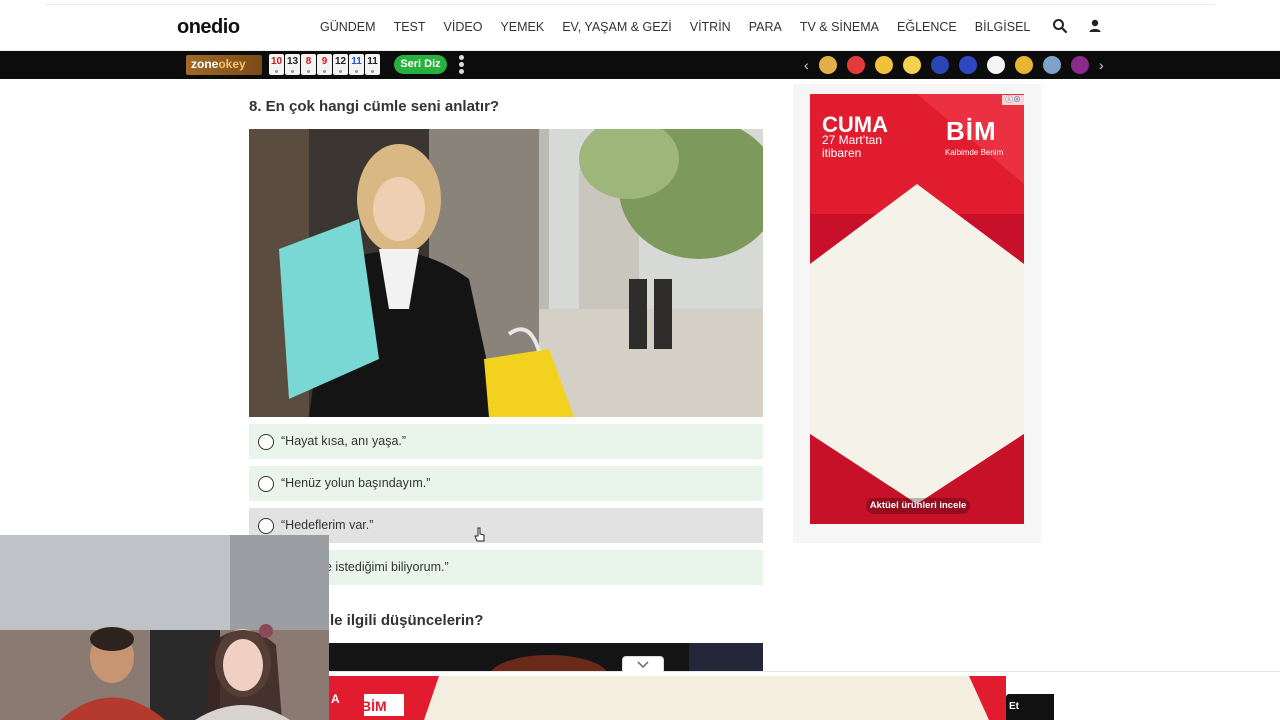  I want to click on ad-cta-button: Aktüel ürünleri incele, so click(918, 506).